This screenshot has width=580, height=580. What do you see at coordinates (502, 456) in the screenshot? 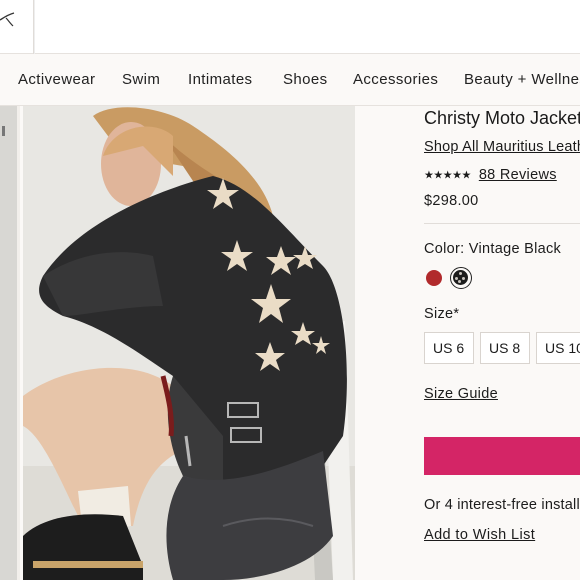
I see `add-to-bag-button` at bounding box center [502, 456].